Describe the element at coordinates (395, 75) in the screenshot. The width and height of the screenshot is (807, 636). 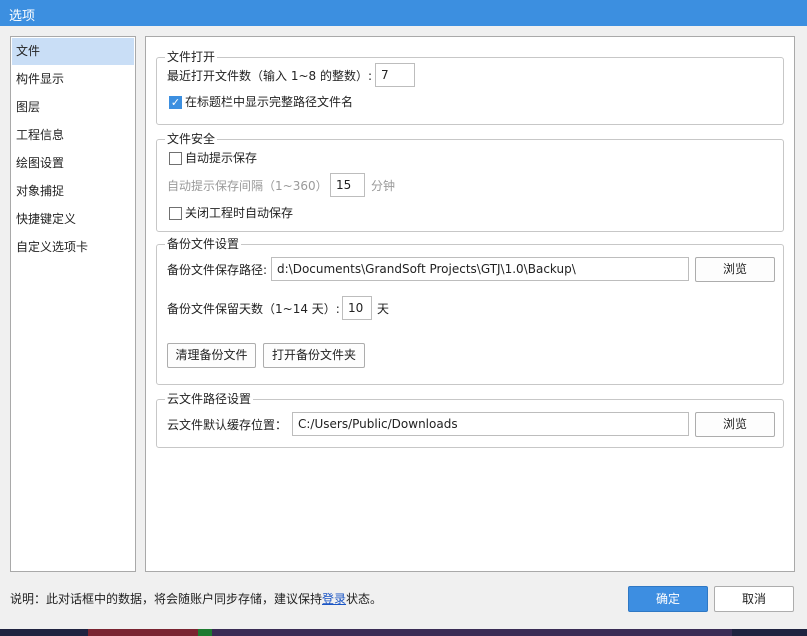
I see `recent-files-input: 7` at that location.